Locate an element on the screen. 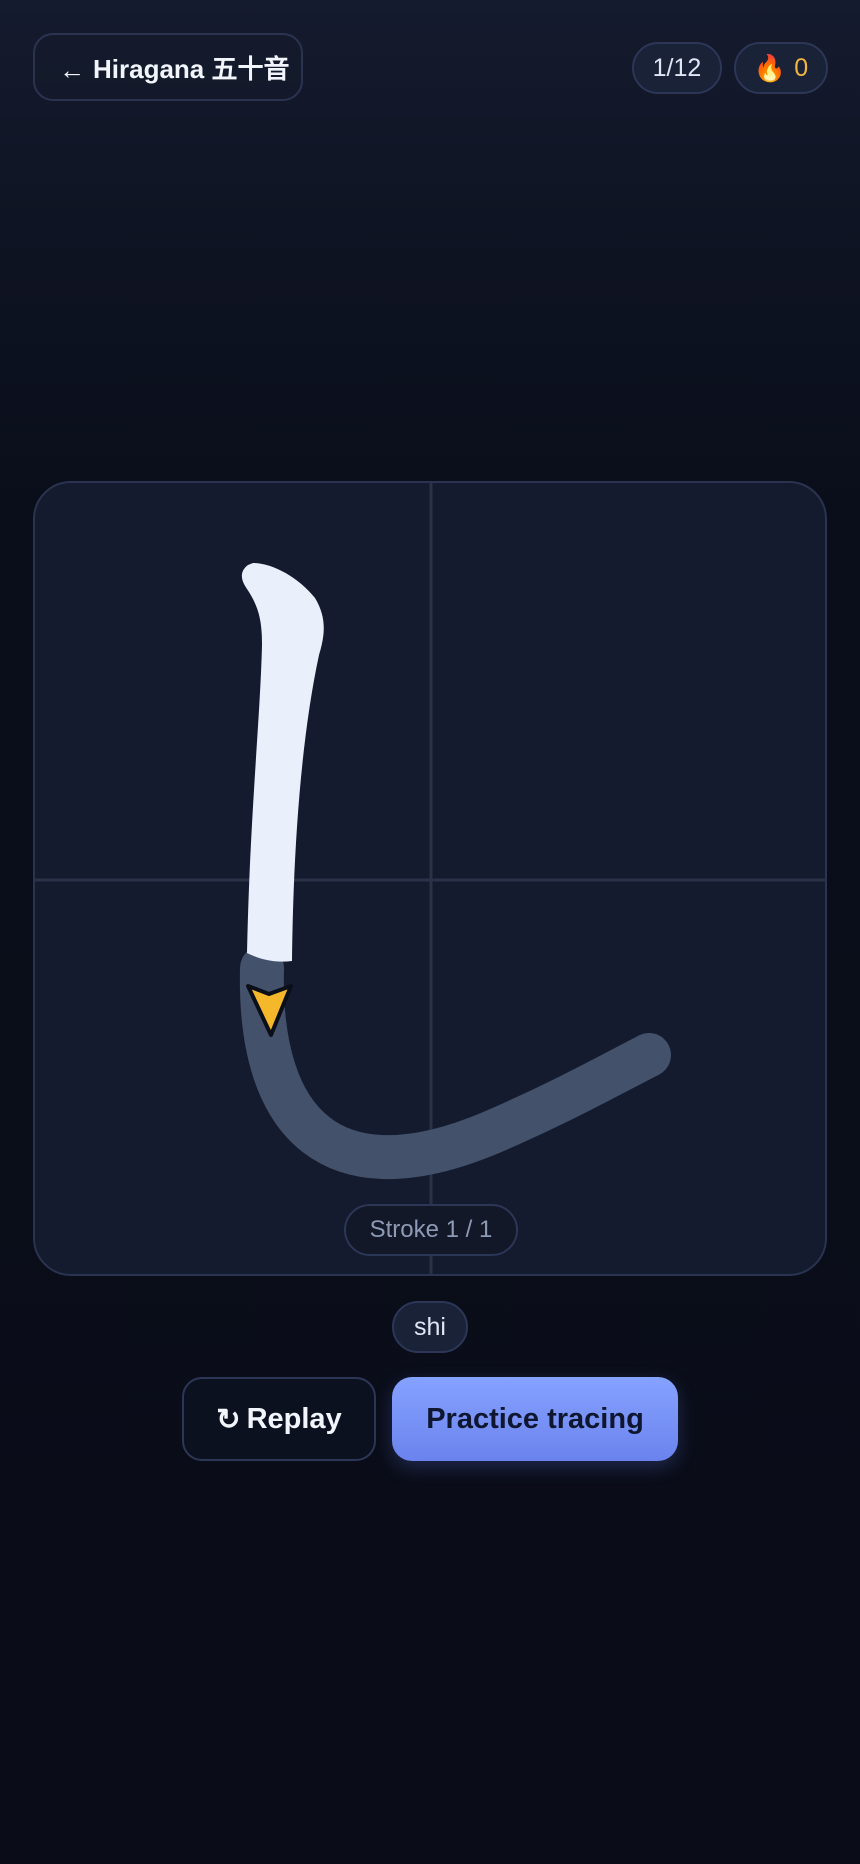 The image size is (860, 1864). back-button-label: Hiragana 五十音 is located at coordinates (191, 68).